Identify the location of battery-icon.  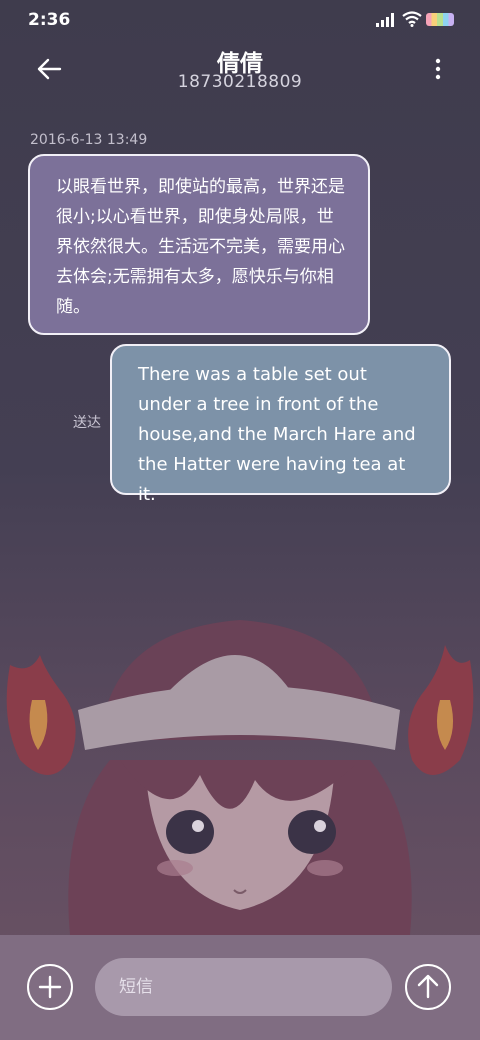
(440, 19).